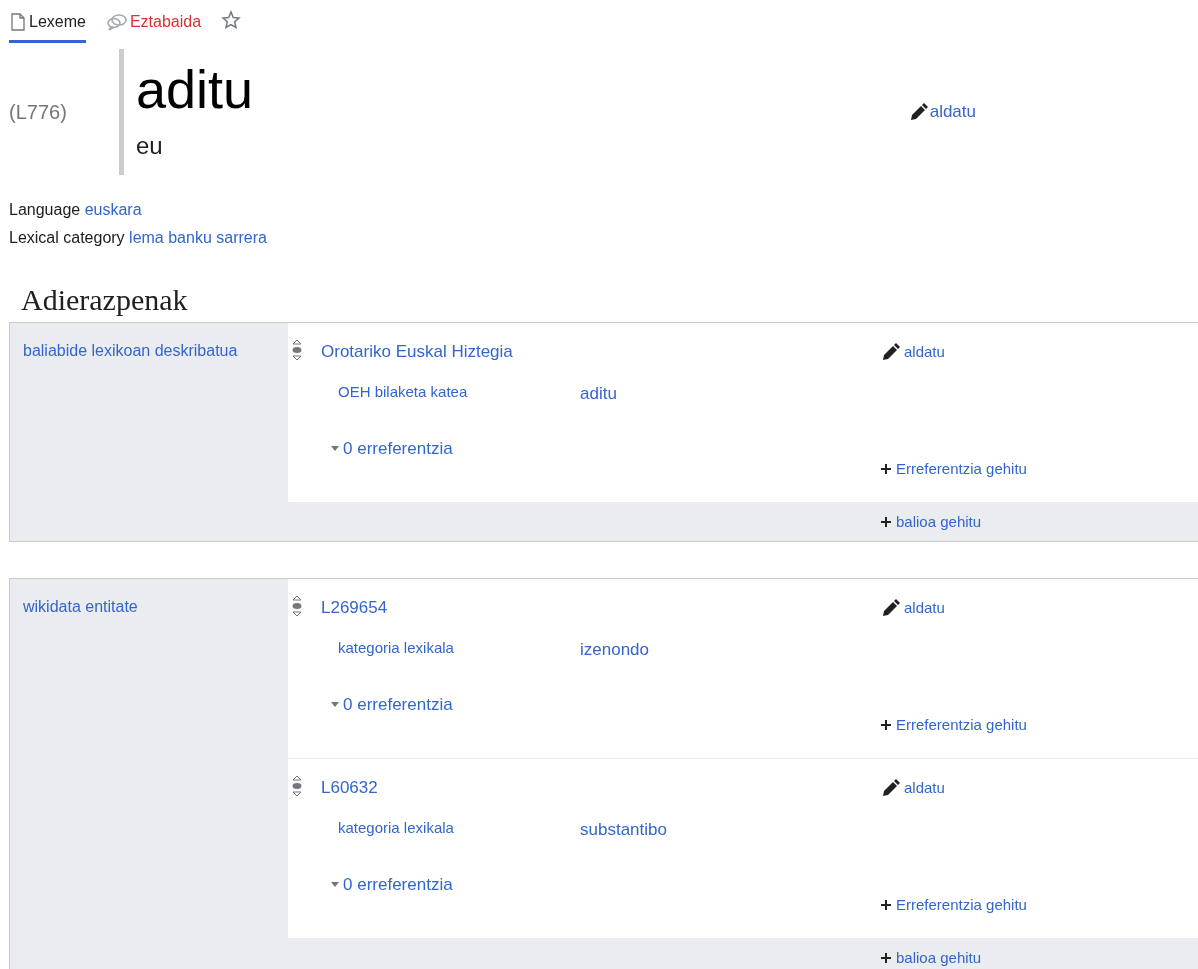  What do you see at coordinates (623, 829) in the screenshot?
I see `qualifier-value-link: substantibo` at bounding box center [623, 829].